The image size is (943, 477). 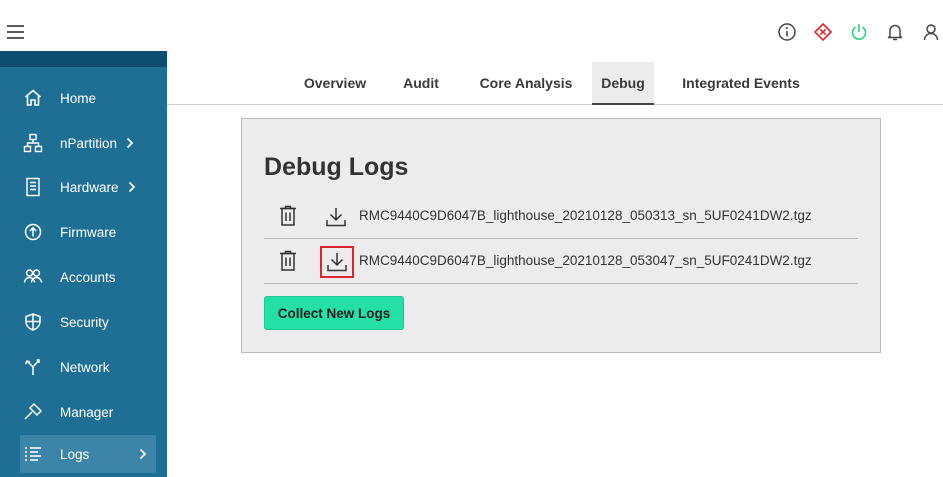 What do you see at coordinates (336, 167) in the screenshot?
I see `panel-title: Debug Logs` at bounding box center [336, 167].